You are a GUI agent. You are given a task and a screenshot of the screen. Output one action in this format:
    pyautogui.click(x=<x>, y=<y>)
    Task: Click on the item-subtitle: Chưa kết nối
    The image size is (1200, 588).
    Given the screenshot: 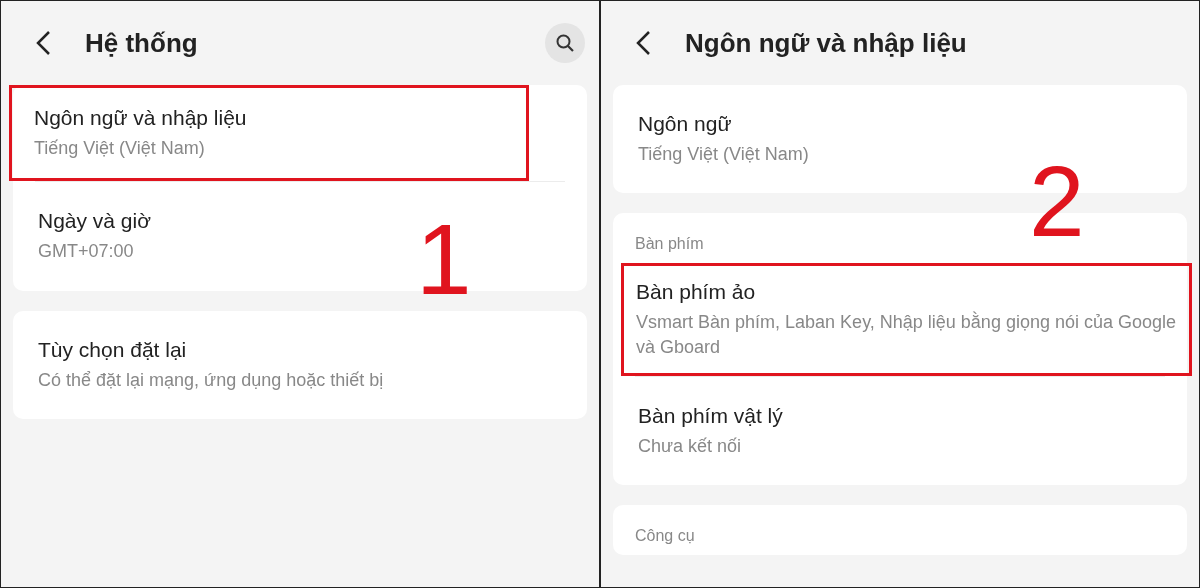 What is the action you would take?
    pyautogui.click(x=690, y=446)
    